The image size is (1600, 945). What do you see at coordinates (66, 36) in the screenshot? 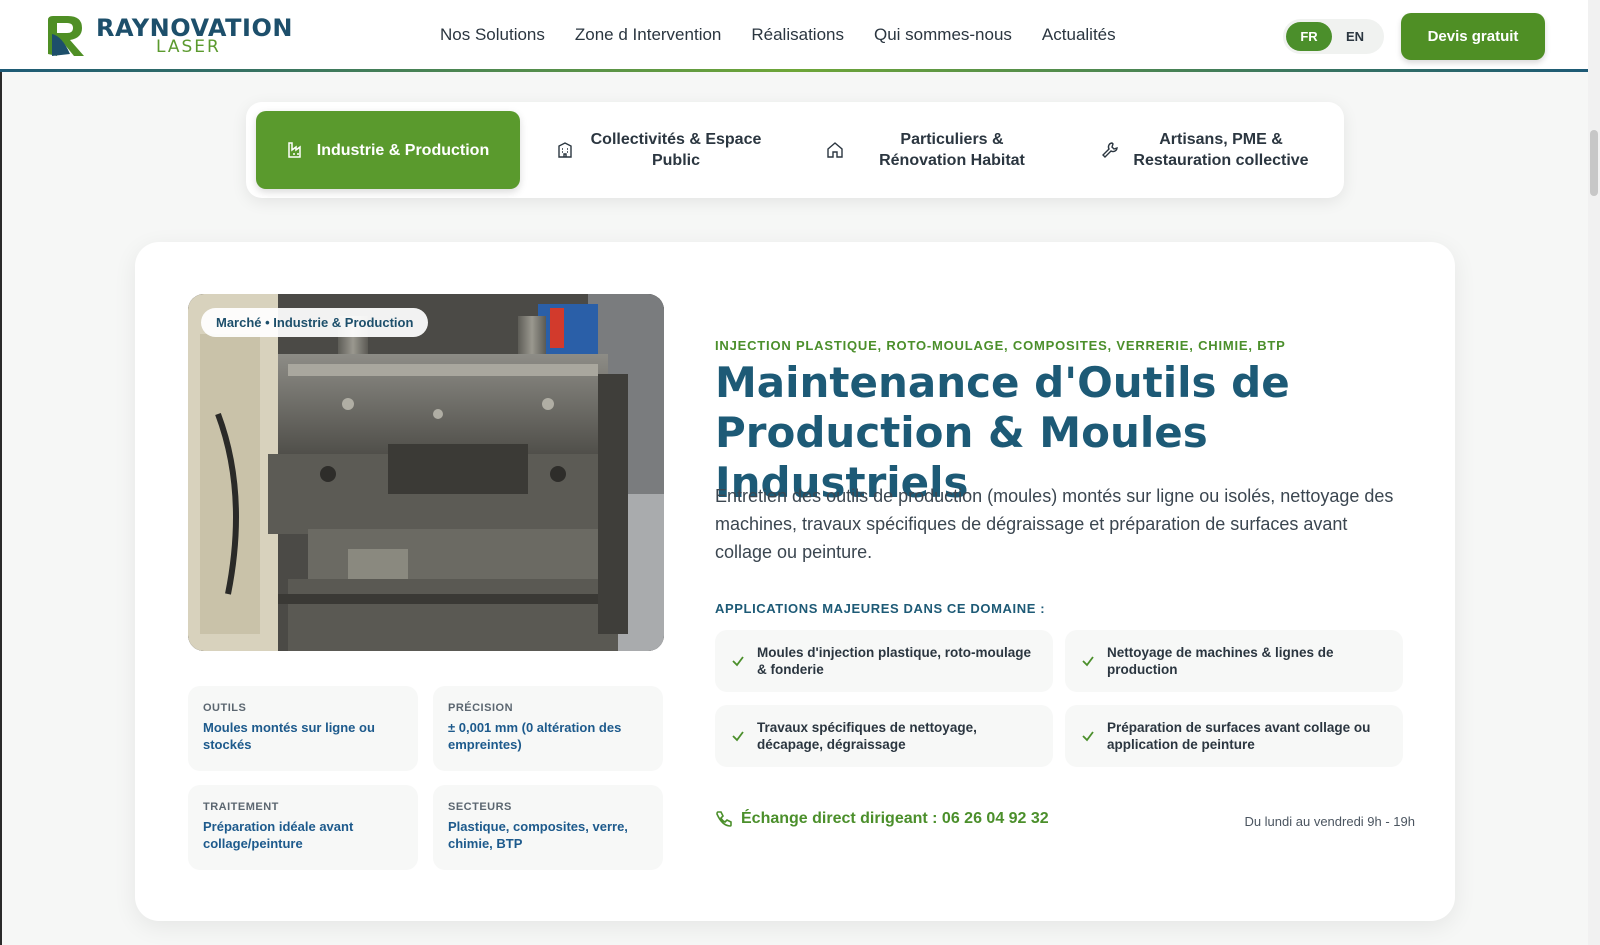
I see `logo-mark-icon` at bounding box center [66, 36].